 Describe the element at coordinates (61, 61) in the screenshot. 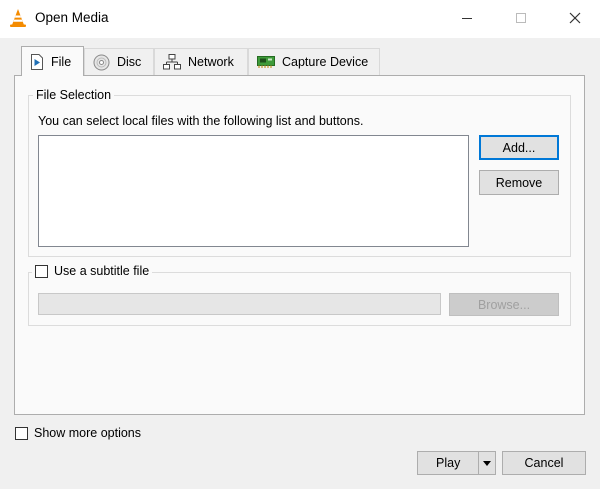

I see `tab-file-label: File` at that location.